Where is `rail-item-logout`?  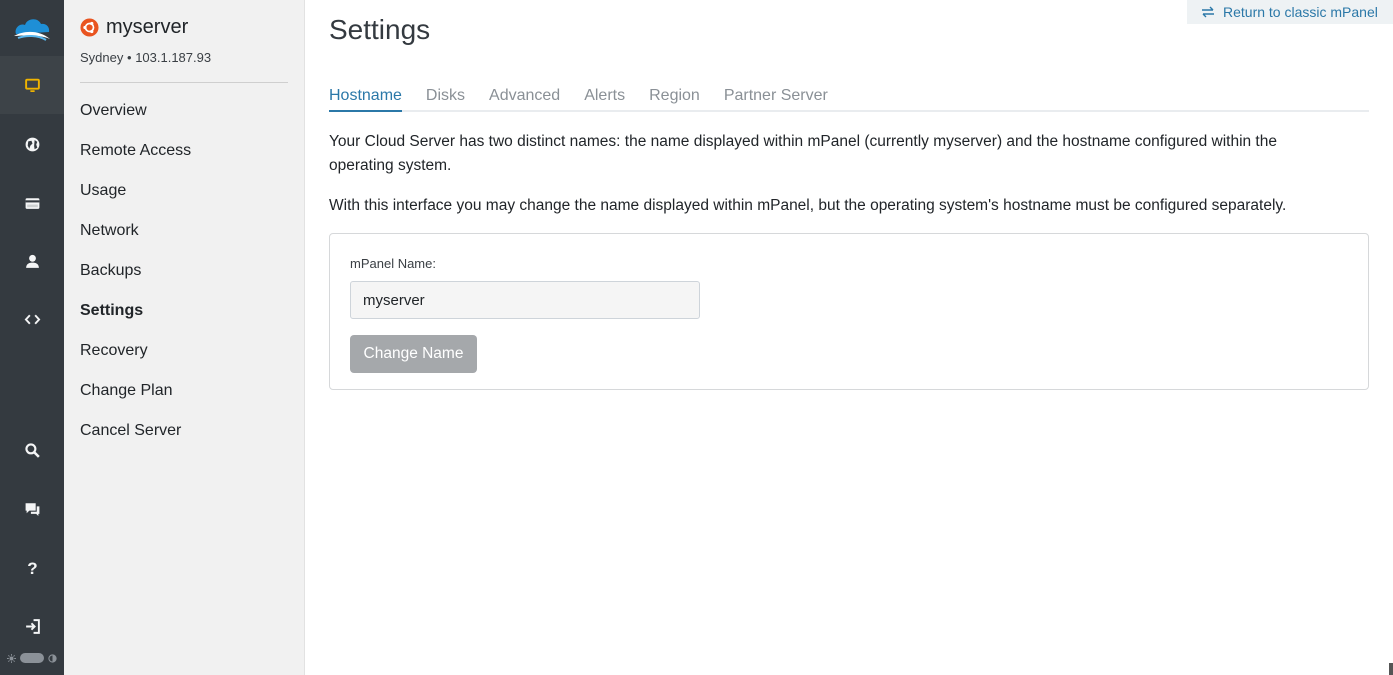
rail-item-logout is located at coordinates (32, 626).